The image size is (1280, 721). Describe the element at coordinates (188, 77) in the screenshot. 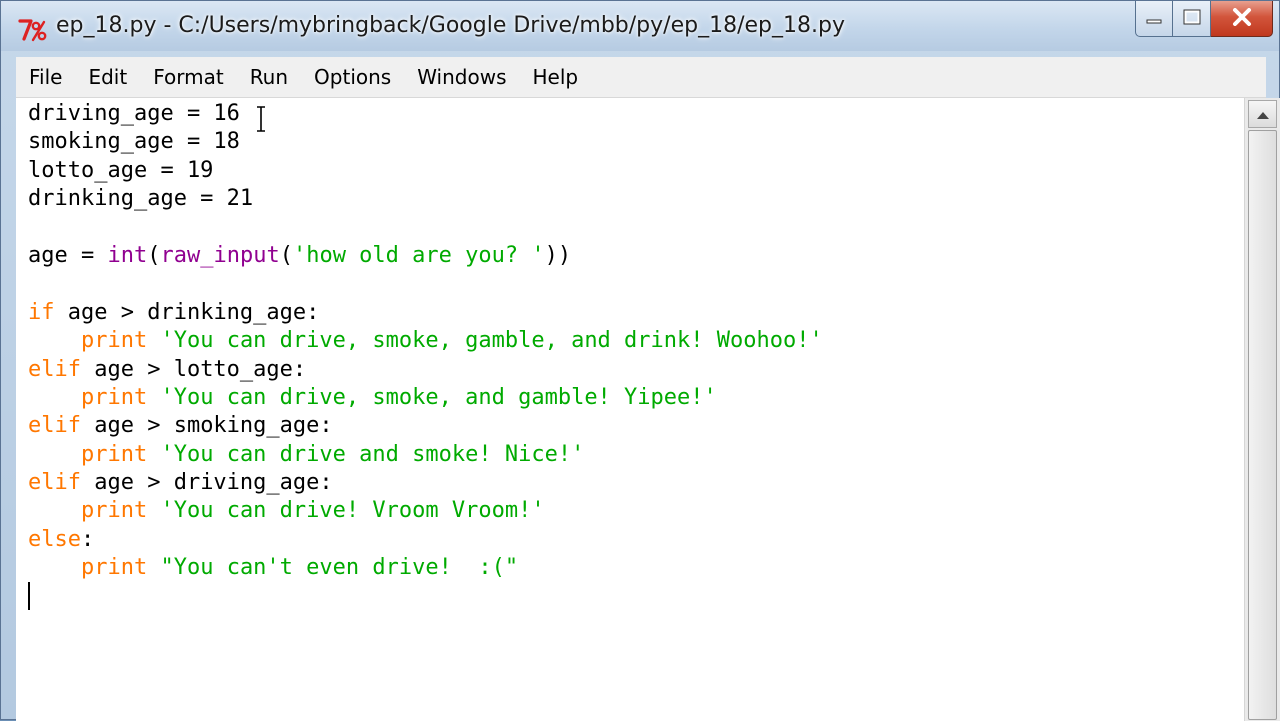

I see `menu-format: Format` at that location.